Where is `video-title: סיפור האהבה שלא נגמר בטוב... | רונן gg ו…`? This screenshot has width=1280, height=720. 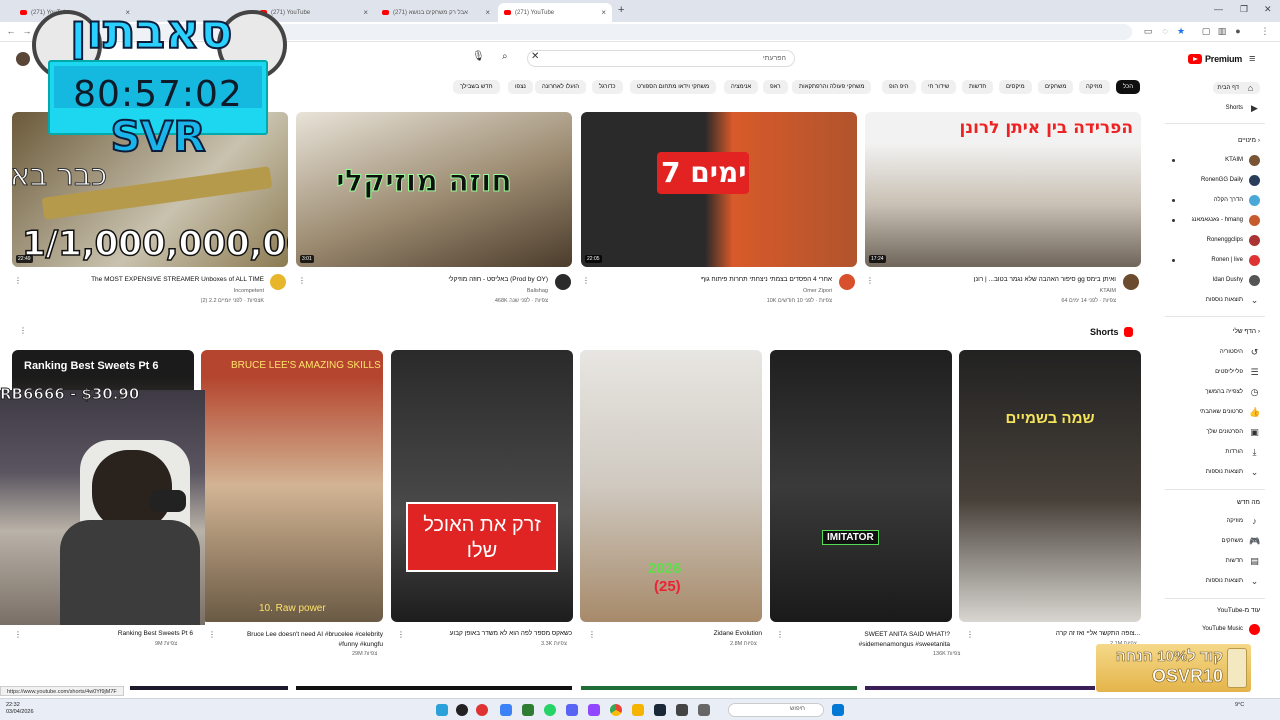 video-title: סיפור האהבה שלא נגמר בטוב... | רונן gg ו… is located at coordinates (1045, 279).